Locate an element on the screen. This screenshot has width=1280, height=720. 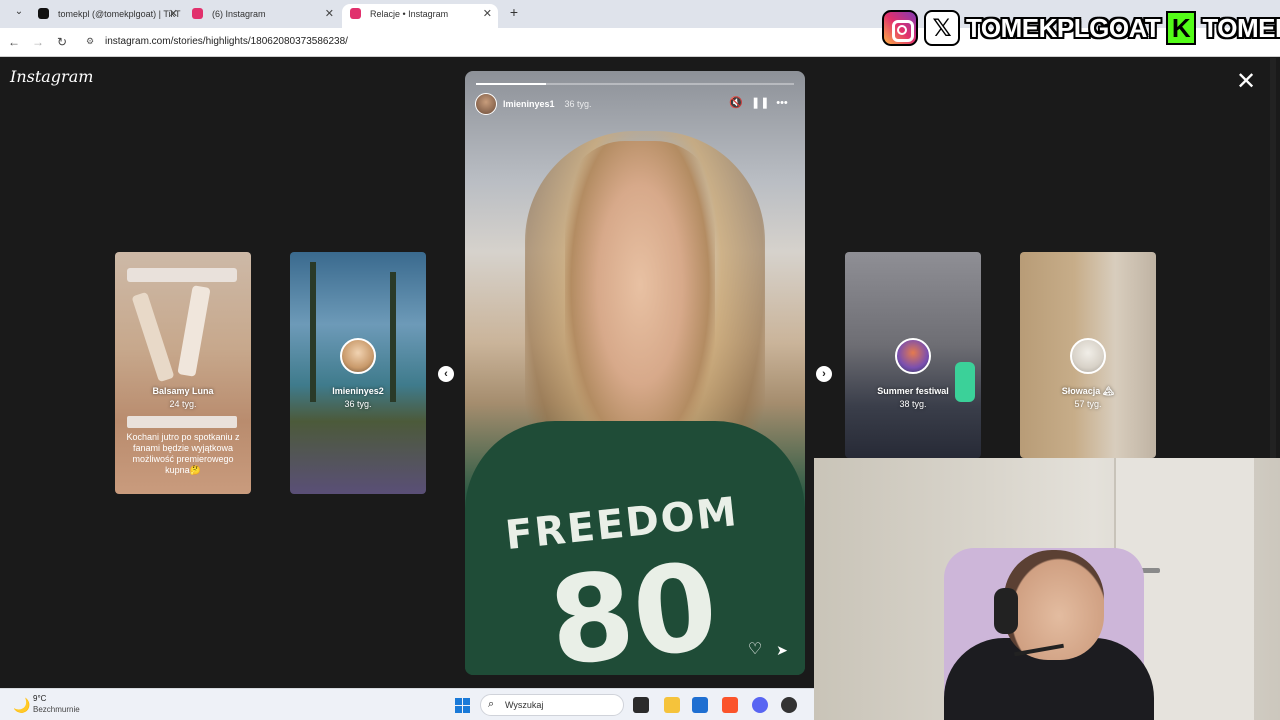
shirt-number: 80 is located at coordinates (633, 606).